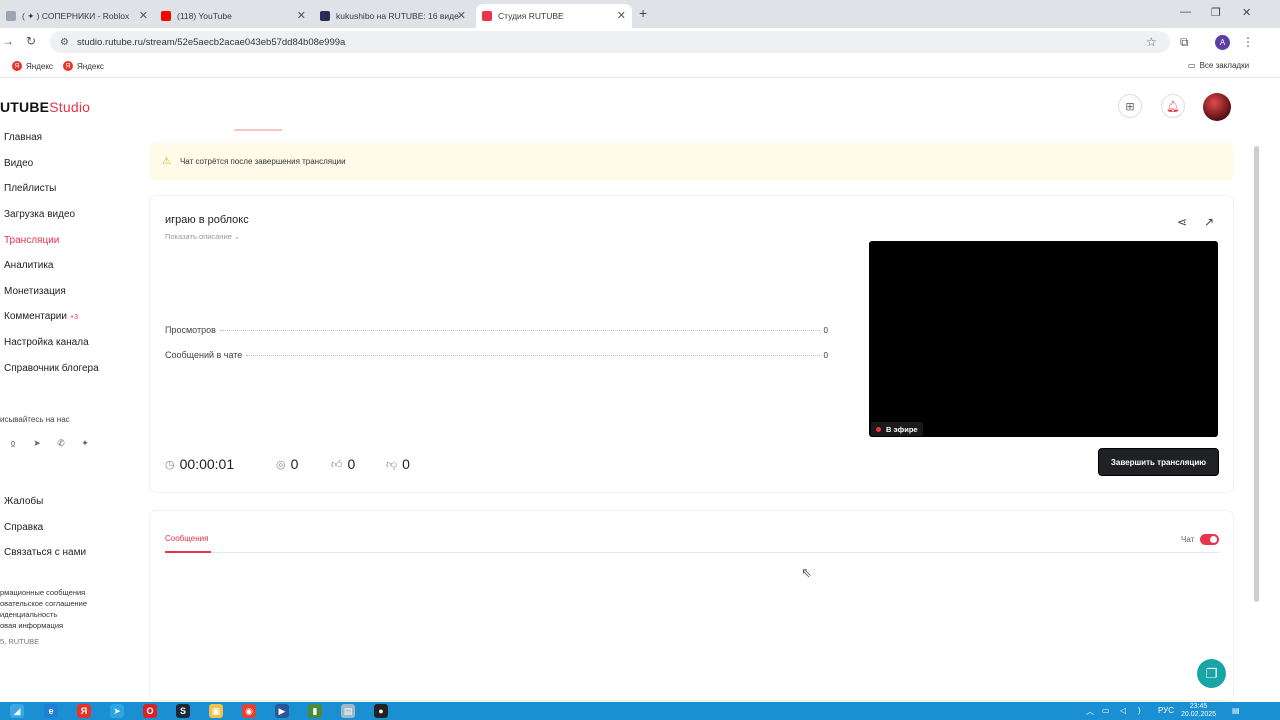 The image size is (1280, 720). I want to click on footer-link: овательское соглашение, so click(43, 603).